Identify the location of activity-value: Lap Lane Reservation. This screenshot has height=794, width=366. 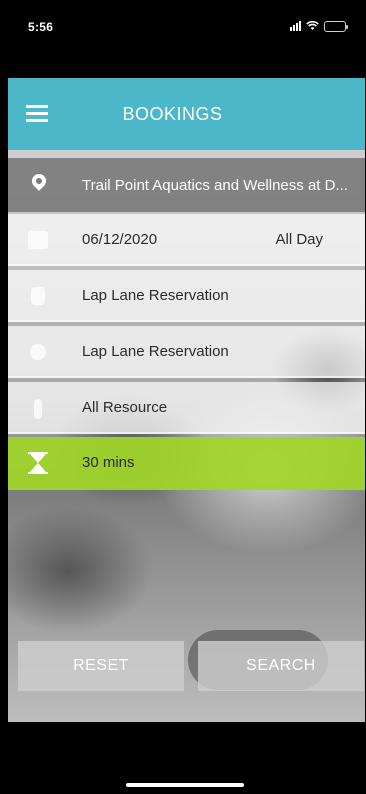
(155, 351).